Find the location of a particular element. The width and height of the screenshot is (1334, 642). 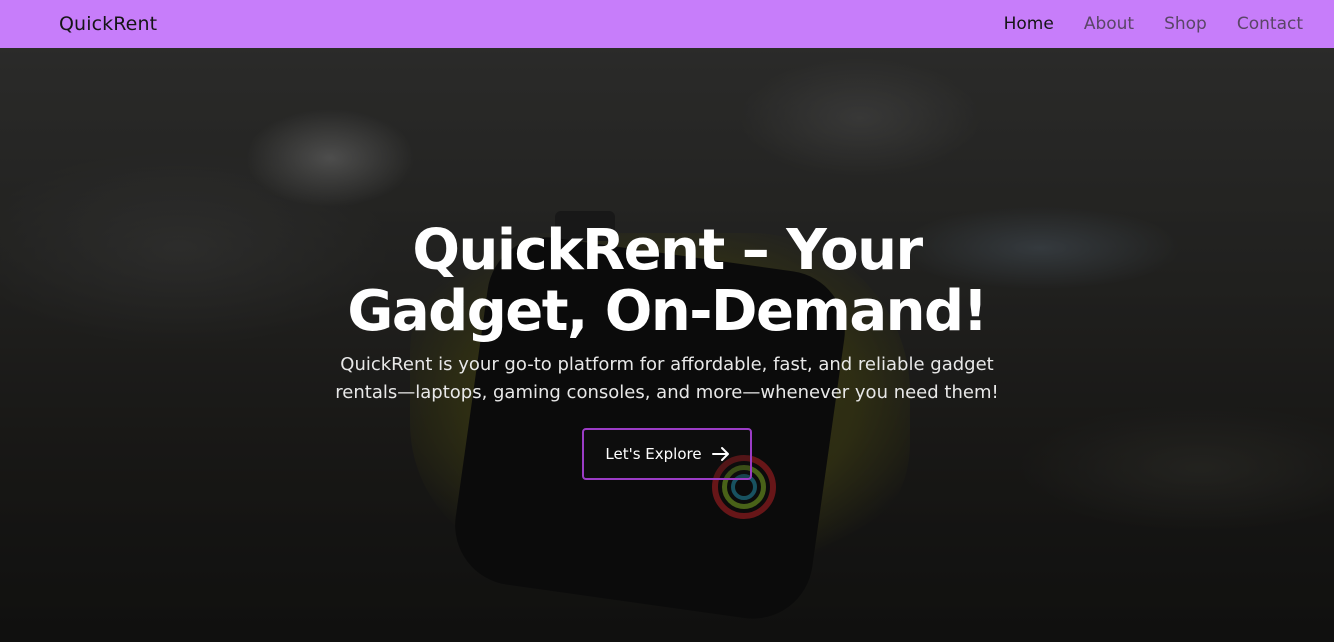

nav-item-contact: Contact is located at coordinates (1270, 24).